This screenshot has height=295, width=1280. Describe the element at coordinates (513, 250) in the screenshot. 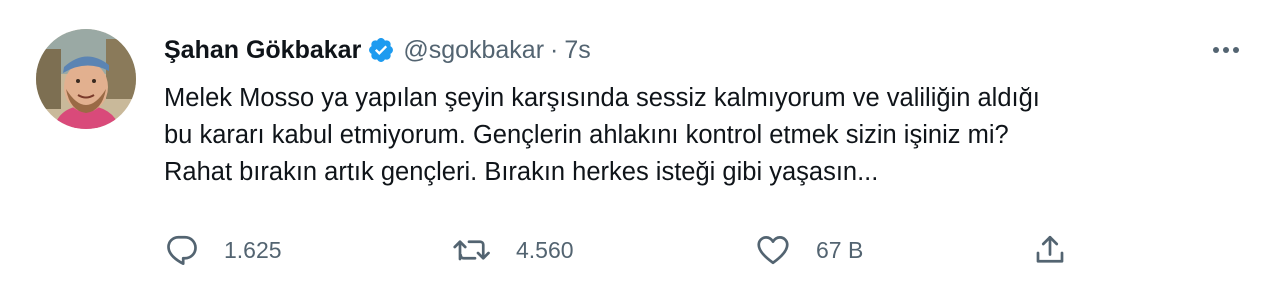

I see `retweet-button: 4.560` at that location.